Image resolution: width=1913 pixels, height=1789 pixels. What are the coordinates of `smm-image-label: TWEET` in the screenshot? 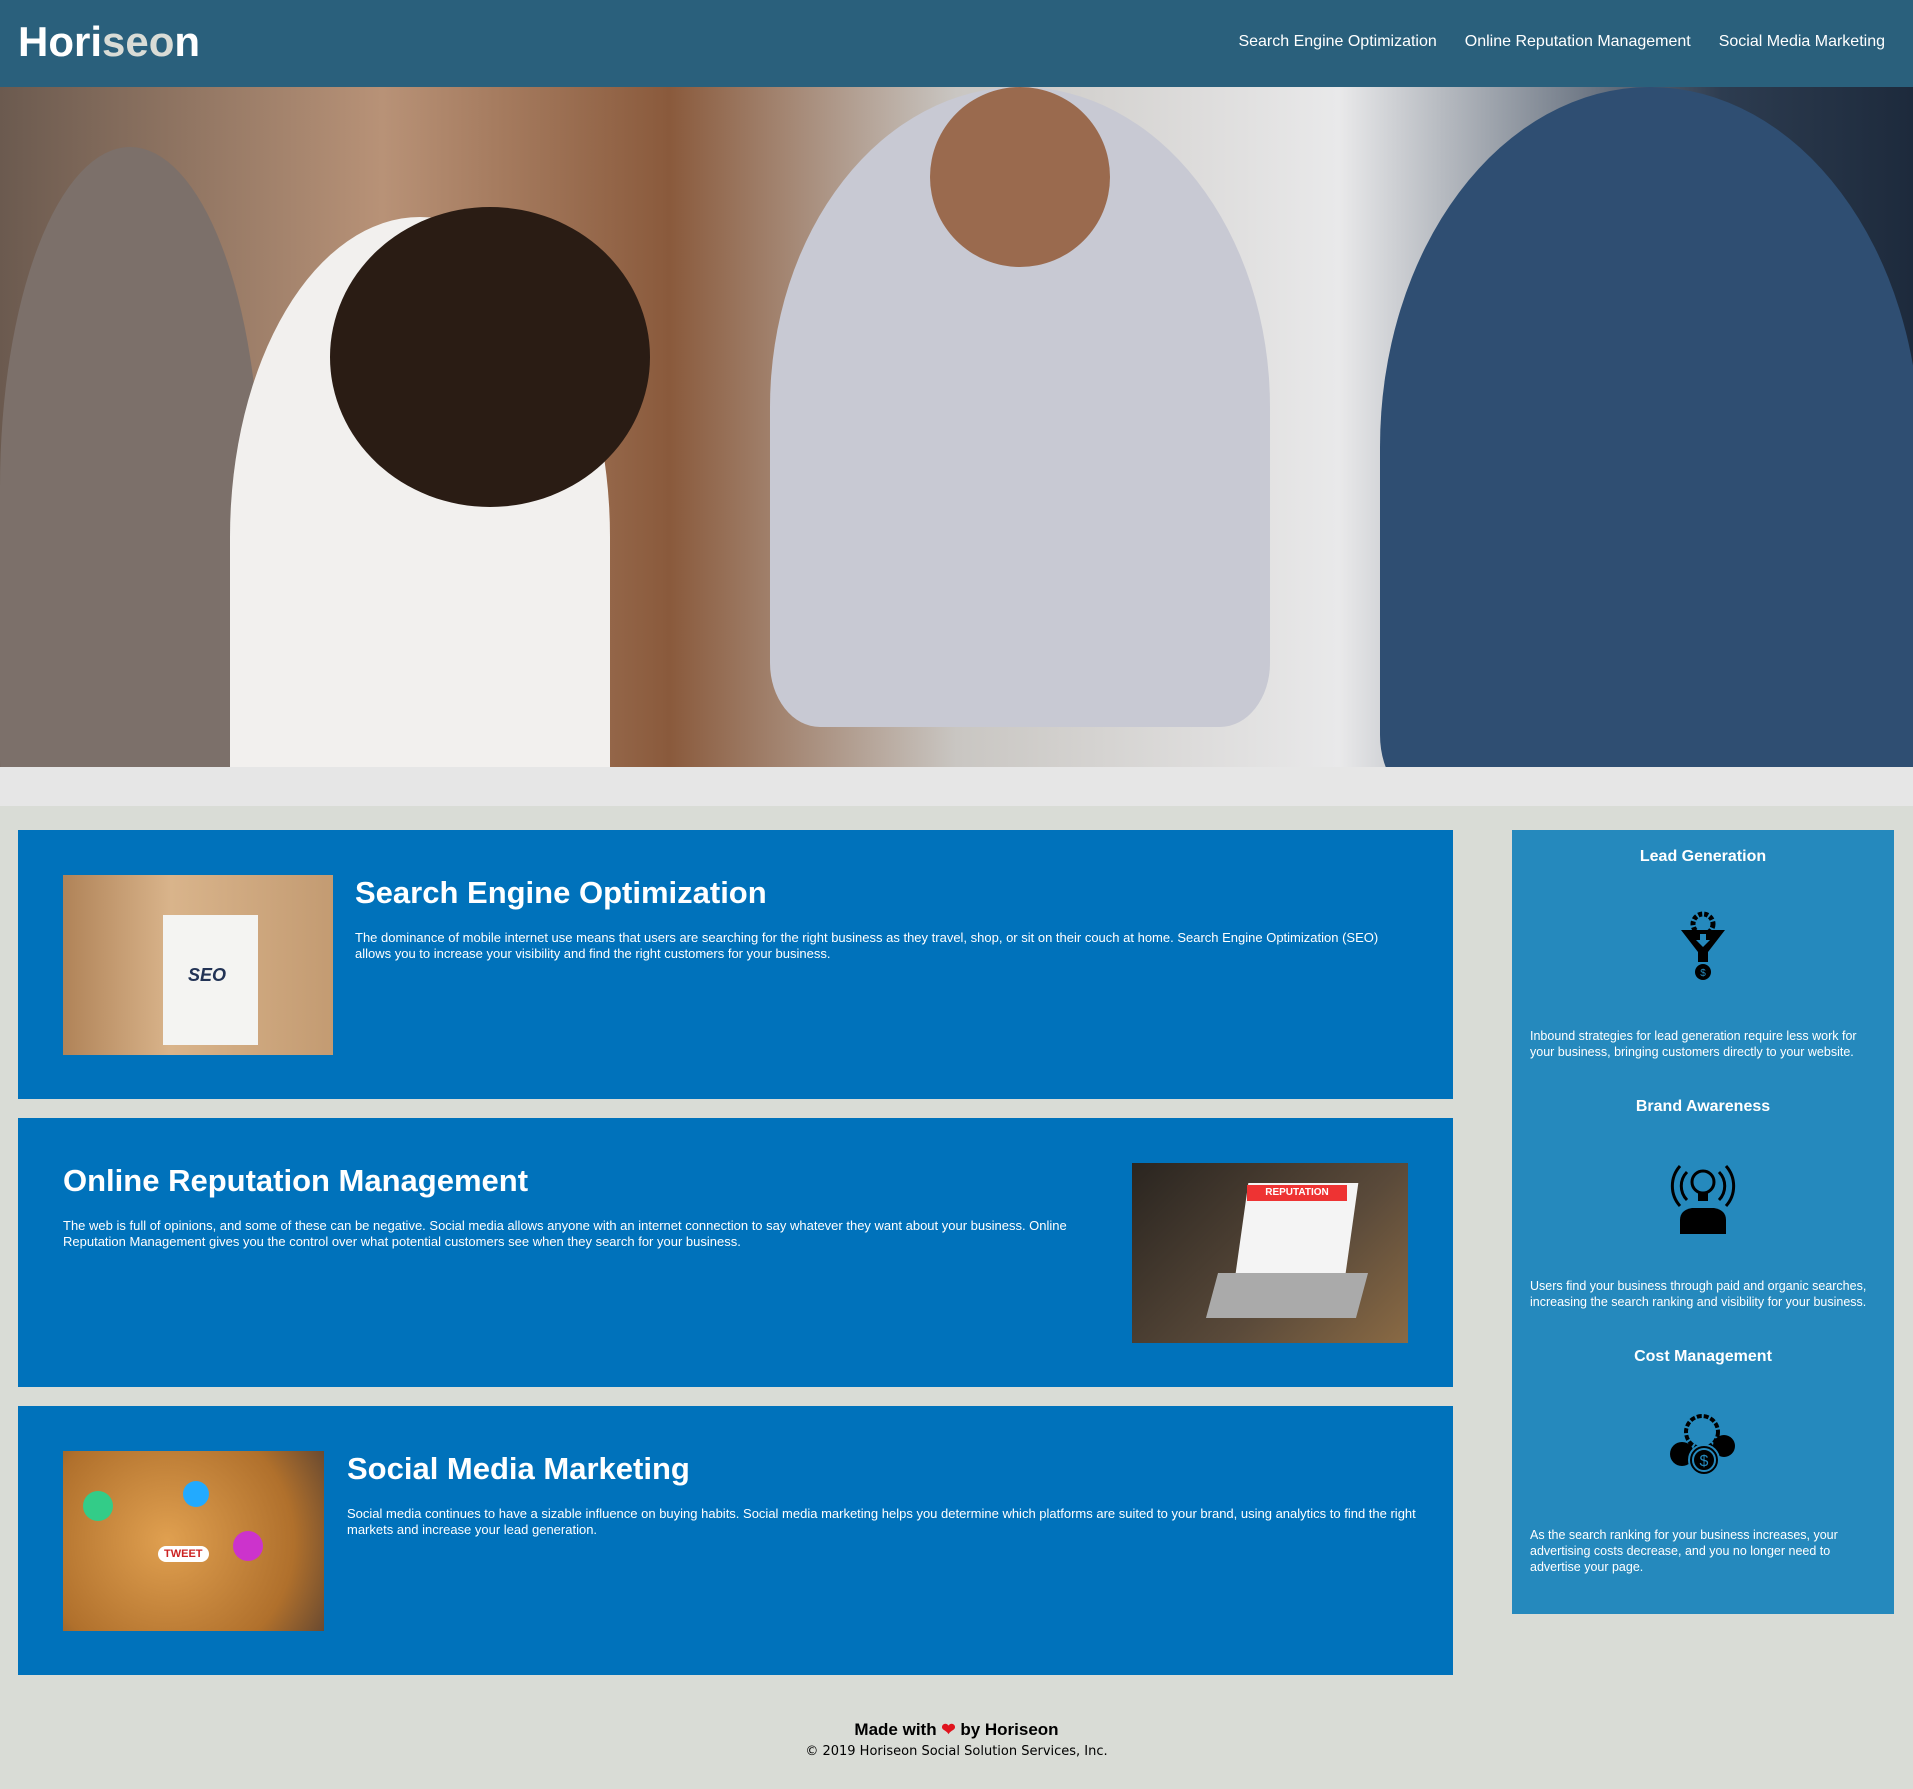 It's located at (183, 1554).